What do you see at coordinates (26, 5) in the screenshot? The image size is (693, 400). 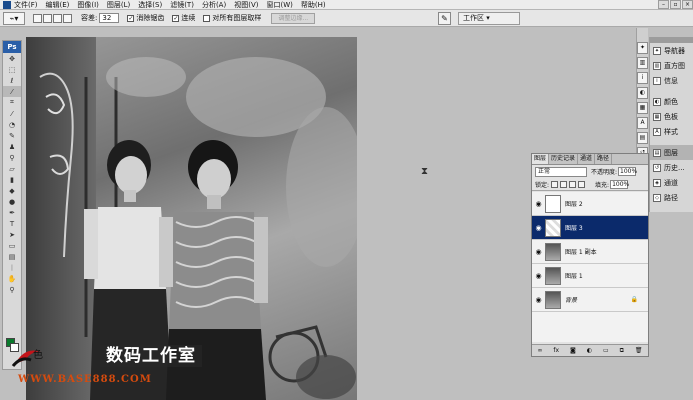 I see `menu-file: 文件(F)` at bounding box center [26, 5].